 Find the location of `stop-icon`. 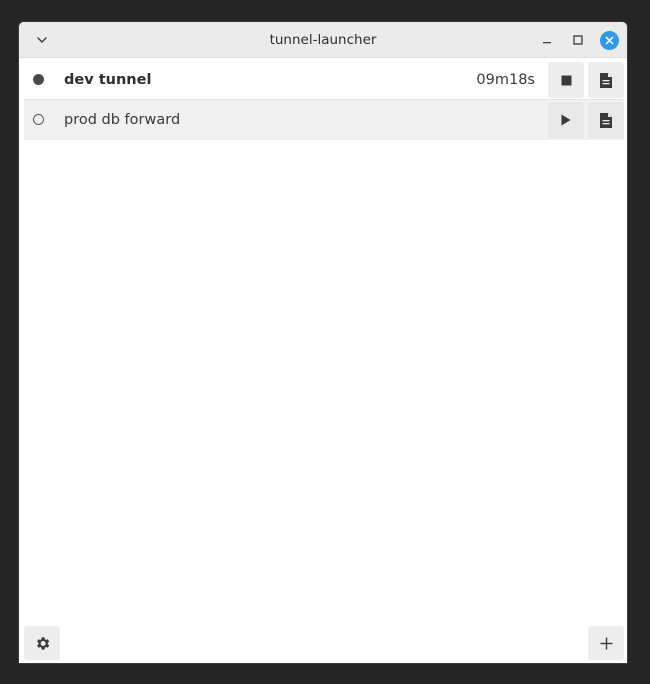

stop-icon is located at coordinates (566, 80).